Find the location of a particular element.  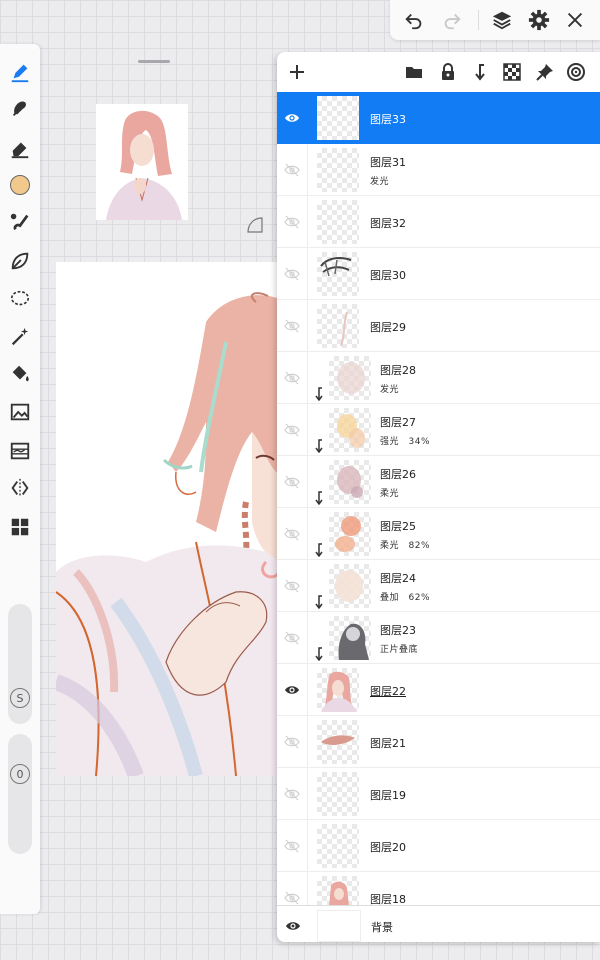

target-icon is located at coordinates (576, 72).